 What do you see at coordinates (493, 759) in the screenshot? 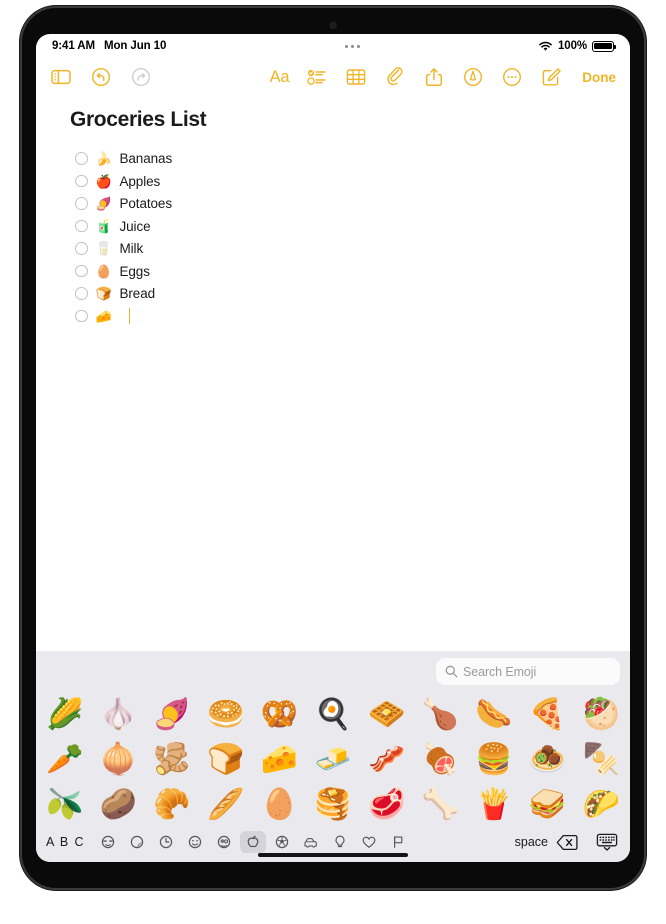
I see `emoji-button: 🍔` at bounding box center [493, 759].